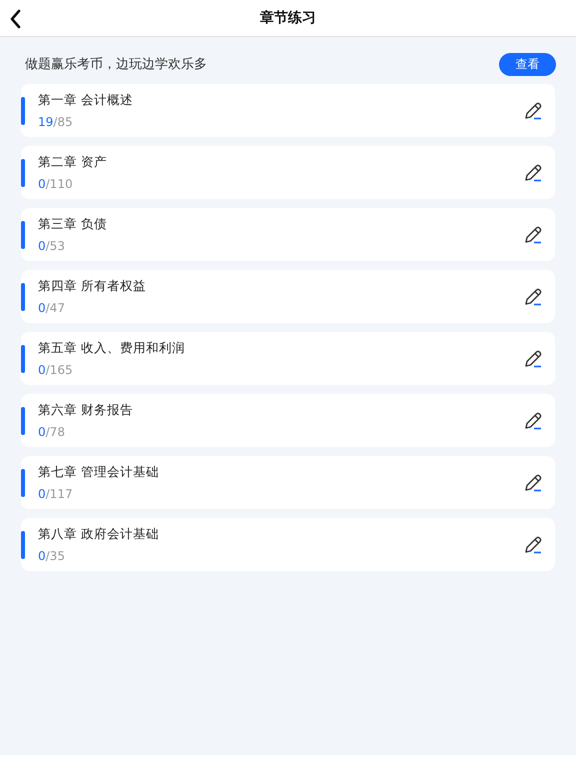 The image size is (576, 768). What do you see at coordinates (288, 358) in the screenshot?
I see `chapter-card: 第五章 收入、费用和利润 0/165` at bounding box center [288, 358].